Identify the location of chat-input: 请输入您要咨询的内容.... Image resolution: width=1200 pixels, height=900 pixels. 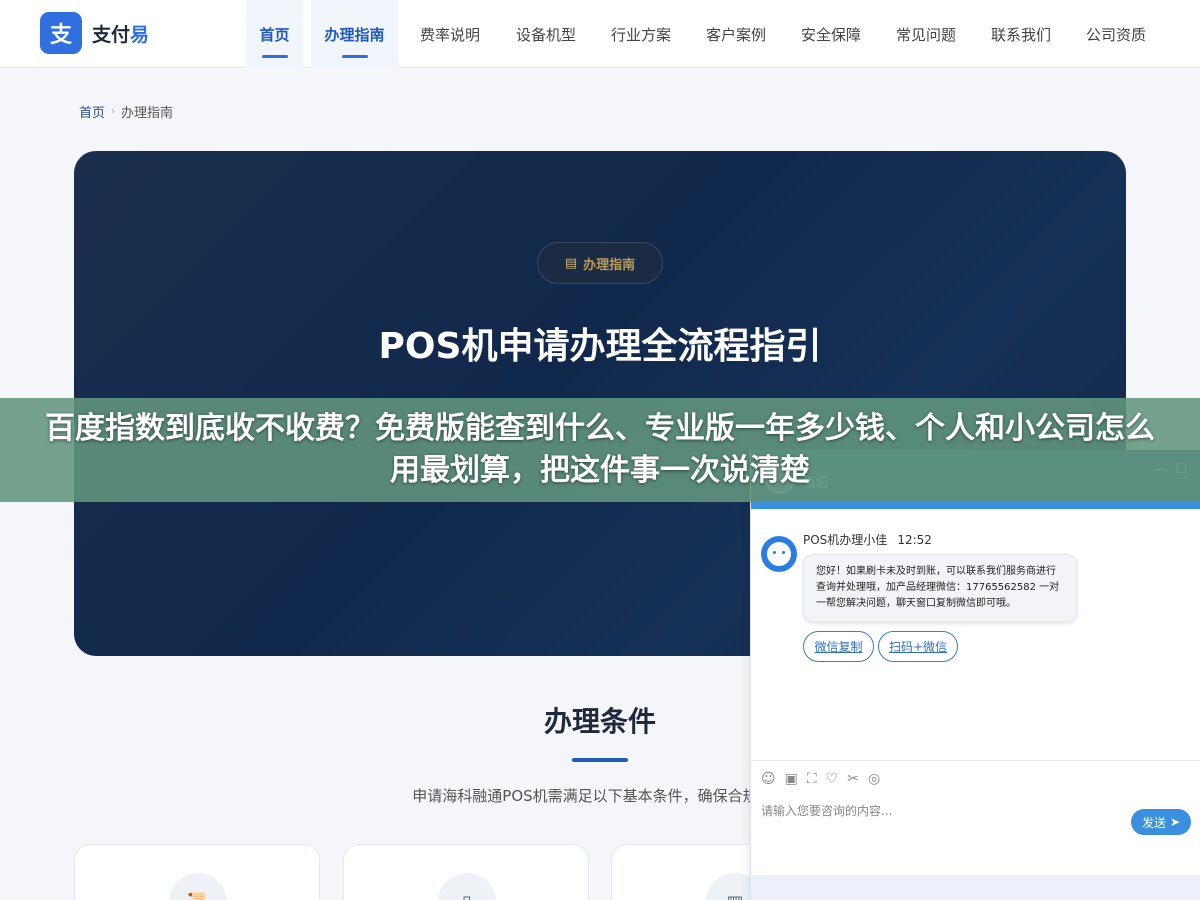
(826, 810).